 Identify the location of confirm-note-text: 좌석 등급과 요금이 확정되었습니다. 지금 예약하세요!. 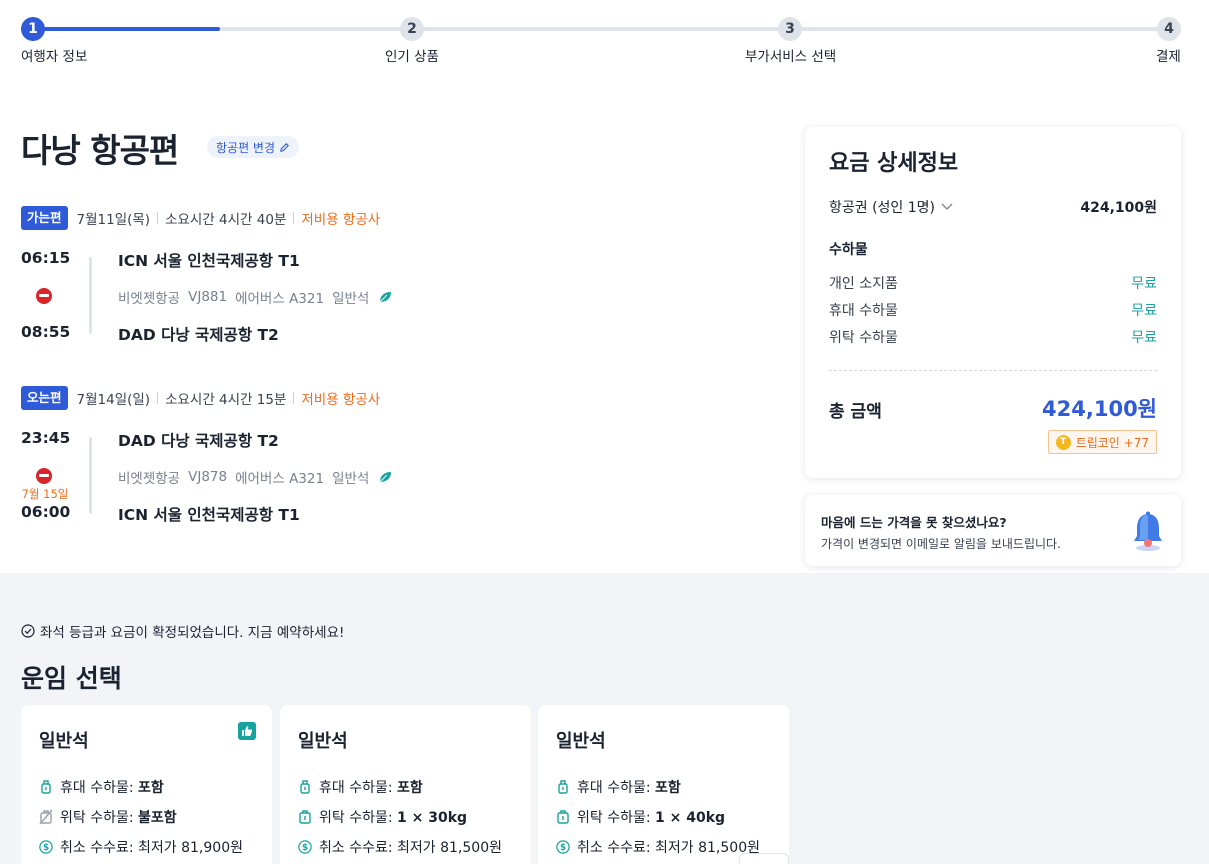
(192, 633).